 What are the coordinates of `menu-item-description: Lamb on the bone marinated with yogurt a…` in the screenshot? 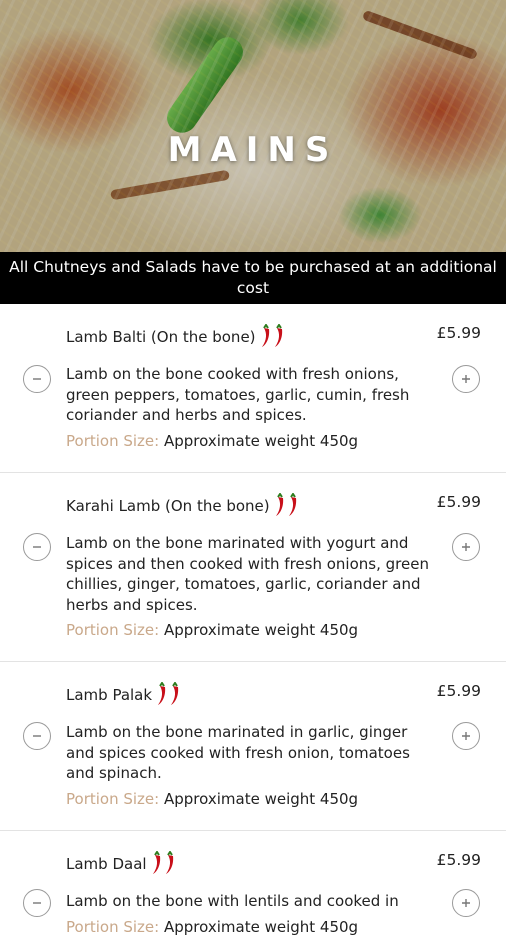 It's located at (247, 574).